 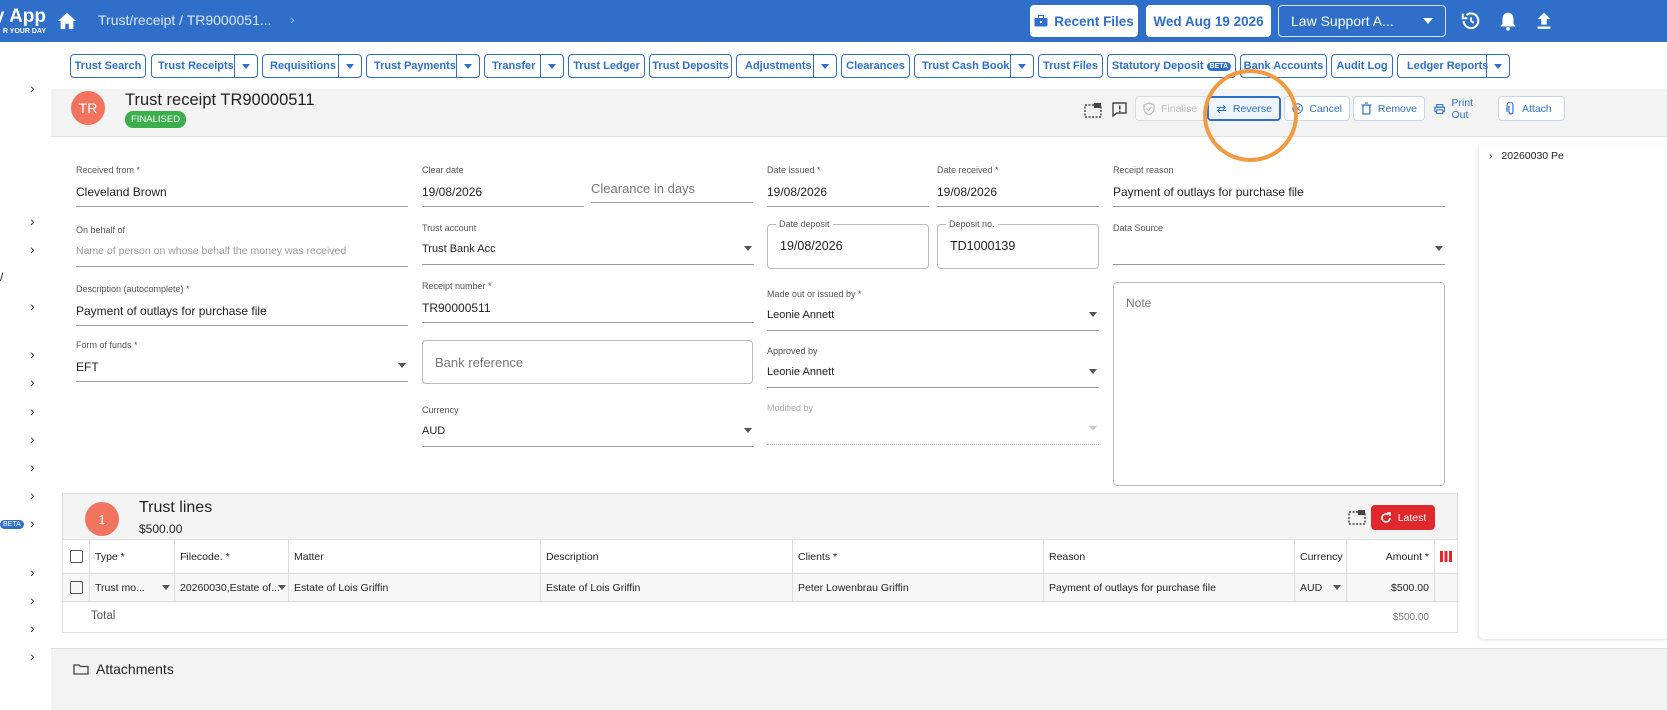 I want to click on bell-icon, so click(x=1508, y=21).